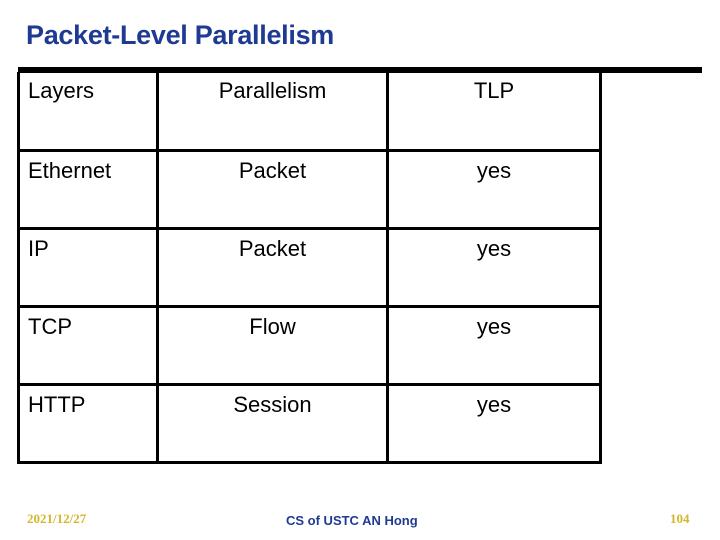 The width and height of the screenshot is (720, 540). Describe the element at coordinates (272, 345) in the screenshot. I see `cell-parallelism: Flow` at that location.